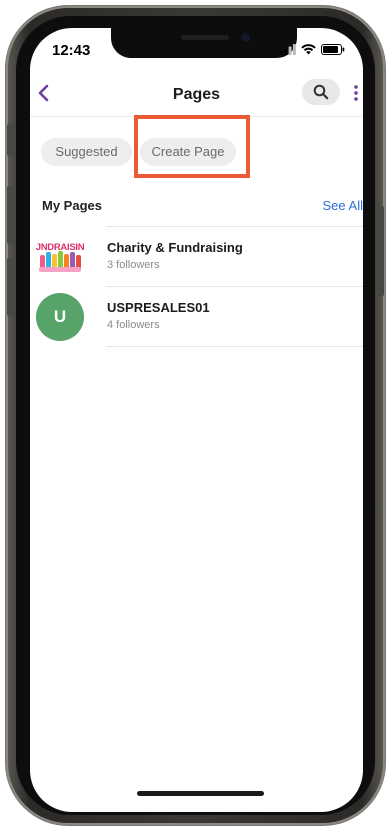  I want to click on search-icon, so click(321, 92).